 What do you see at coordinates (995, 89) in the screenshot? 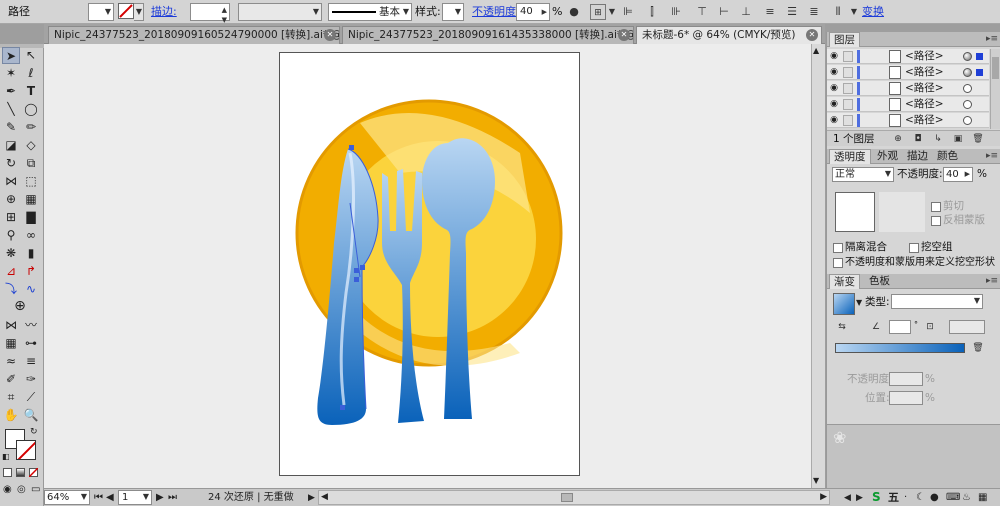
I see `layers-scrollbar` at bounding box center [995, 89].